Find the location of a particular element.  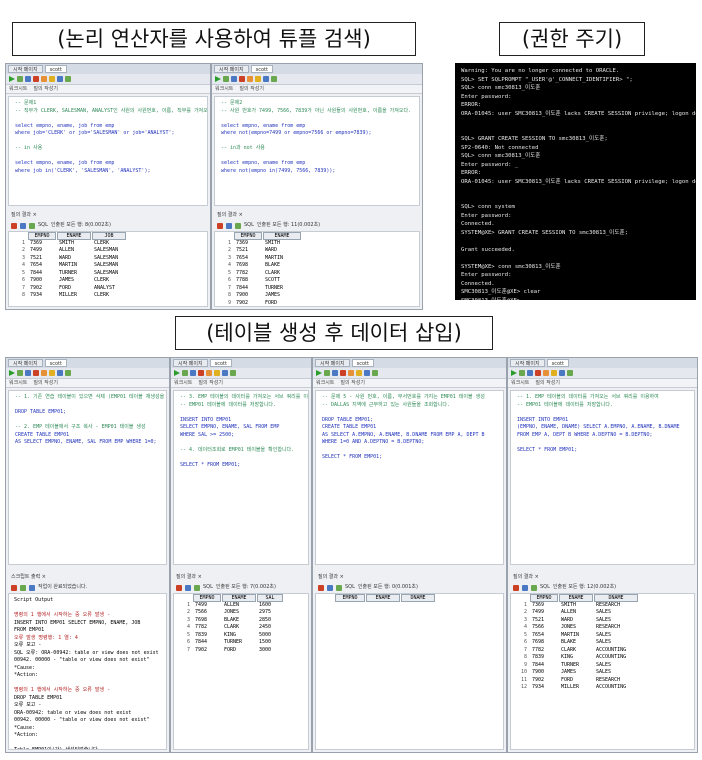

refresh-icon is located at coordinates (339, 587).